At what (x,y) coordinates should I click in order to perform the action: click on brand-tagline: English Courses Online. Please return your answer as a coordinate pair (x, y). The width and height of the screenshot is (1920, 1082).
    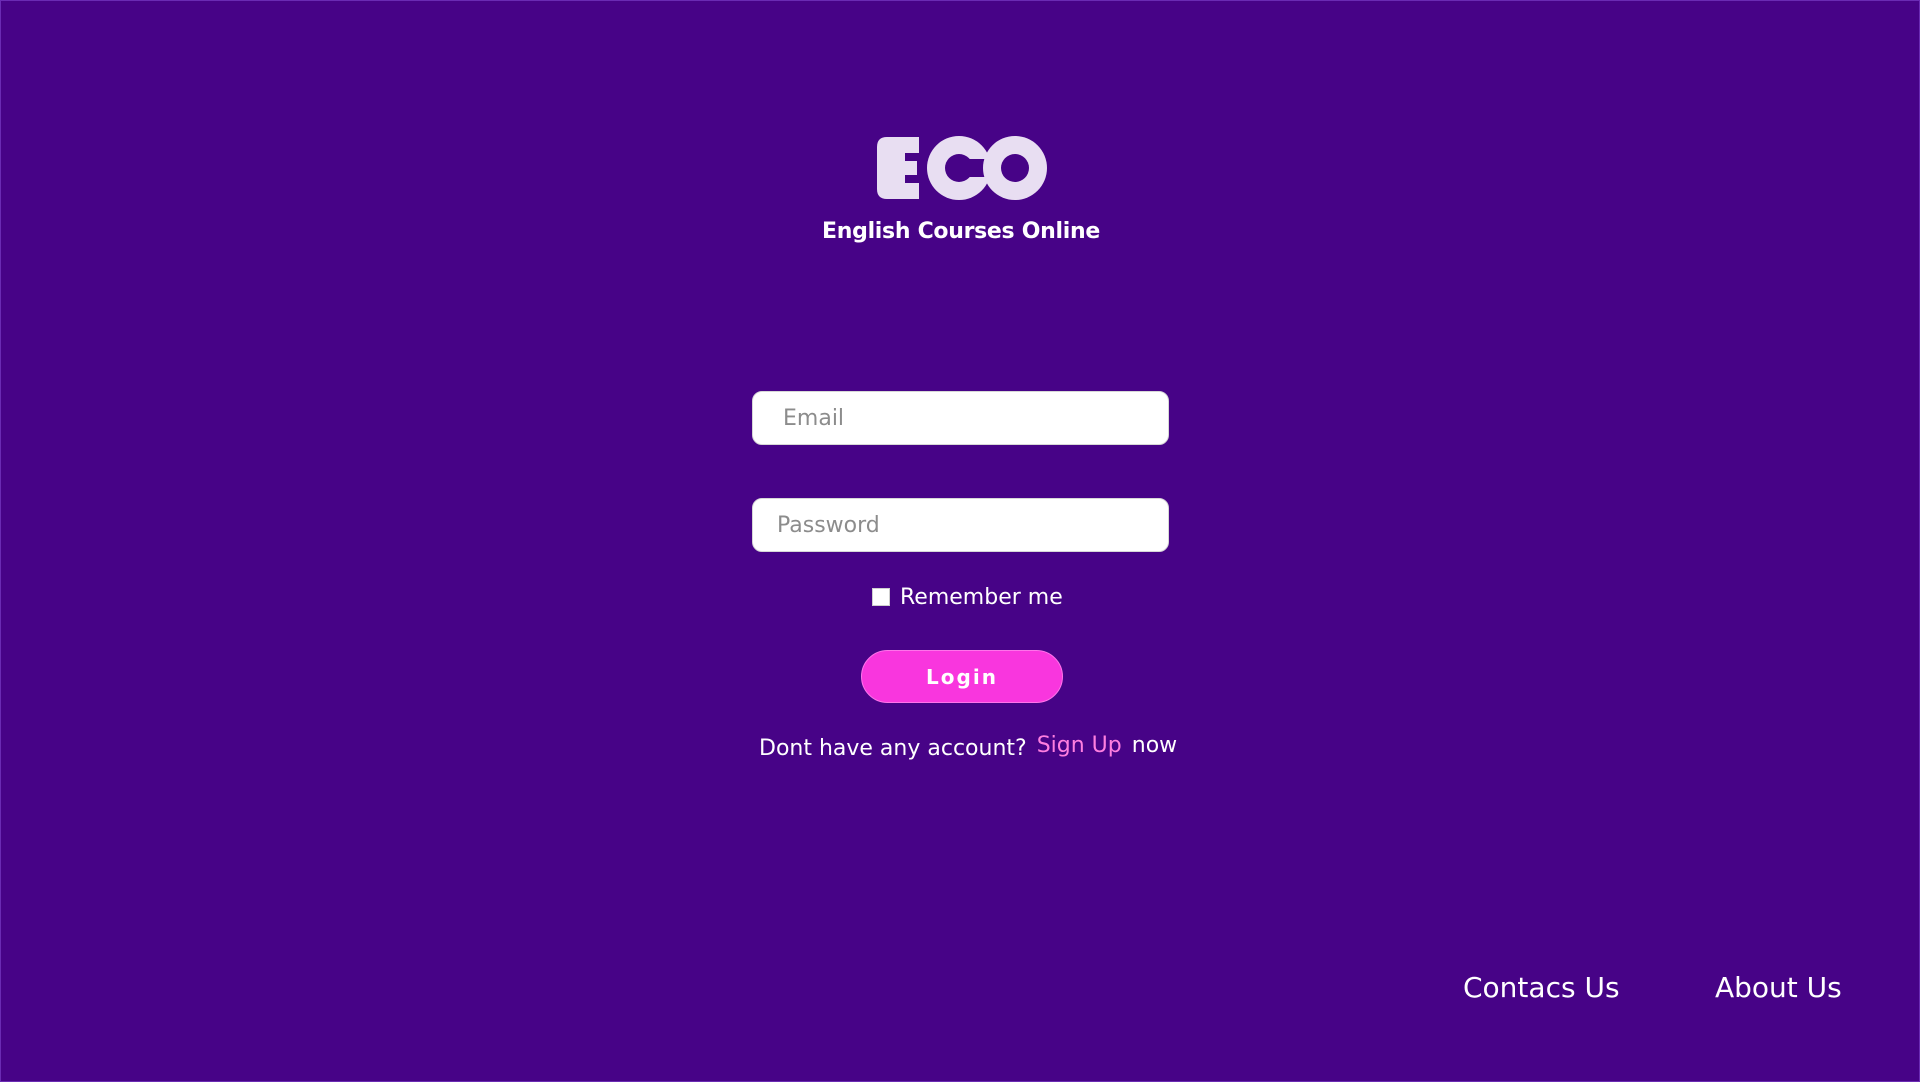
    Looking at the image, I should click on (961, 231).